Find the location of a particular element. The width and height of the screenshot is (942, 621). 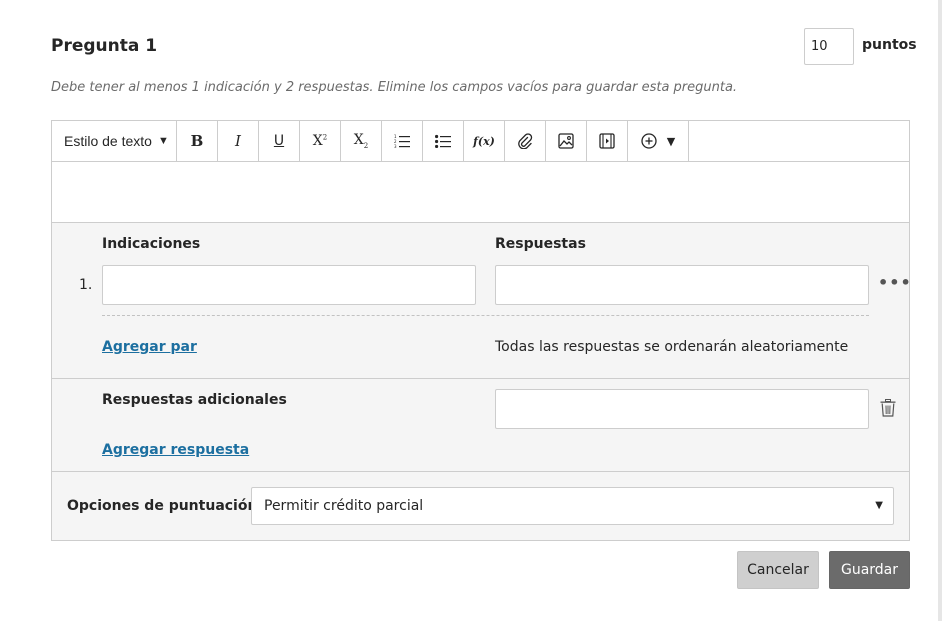

insert-content-dropdown: ▼ is located at coordinates (658, 141).